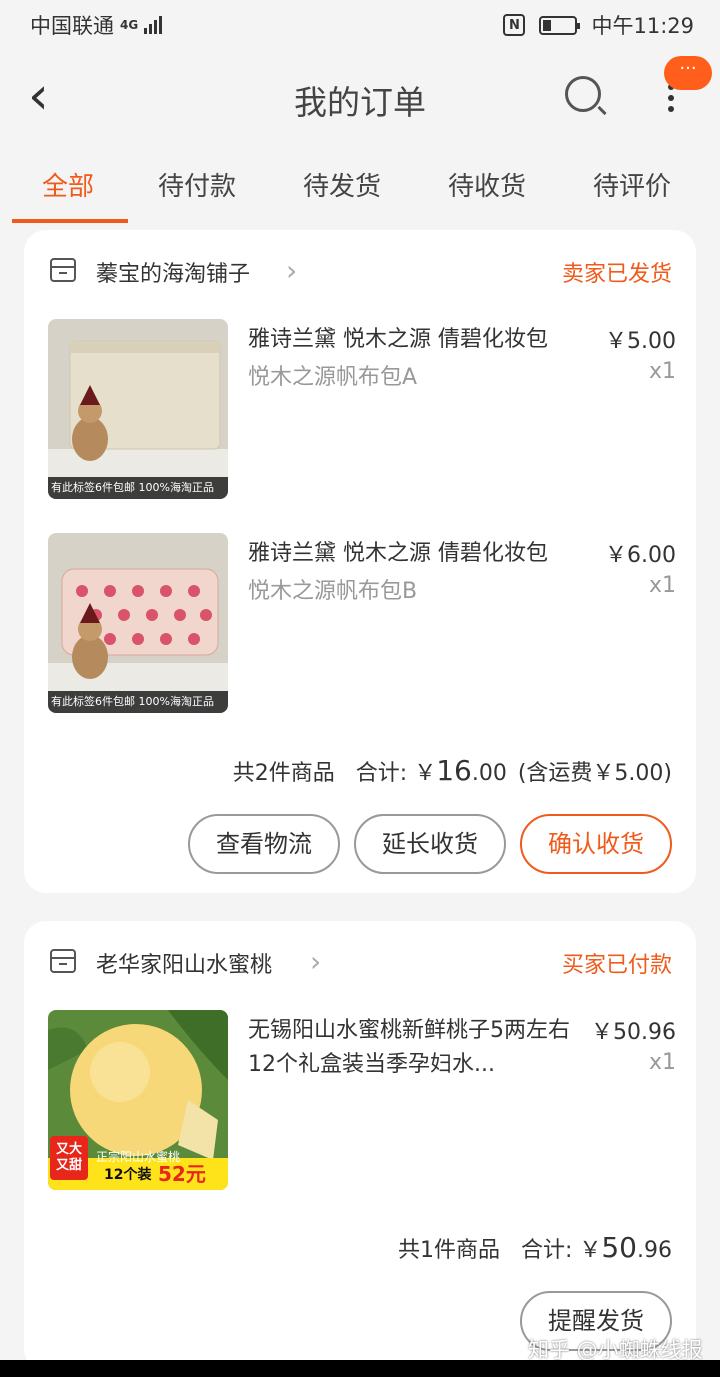 This screenshot has width=720, height=1377. What do you see at coordinates (333, 377) in the screenshot?
I see `product-variant: 悦木之源帆布包A` at bounding box center [333, 377].